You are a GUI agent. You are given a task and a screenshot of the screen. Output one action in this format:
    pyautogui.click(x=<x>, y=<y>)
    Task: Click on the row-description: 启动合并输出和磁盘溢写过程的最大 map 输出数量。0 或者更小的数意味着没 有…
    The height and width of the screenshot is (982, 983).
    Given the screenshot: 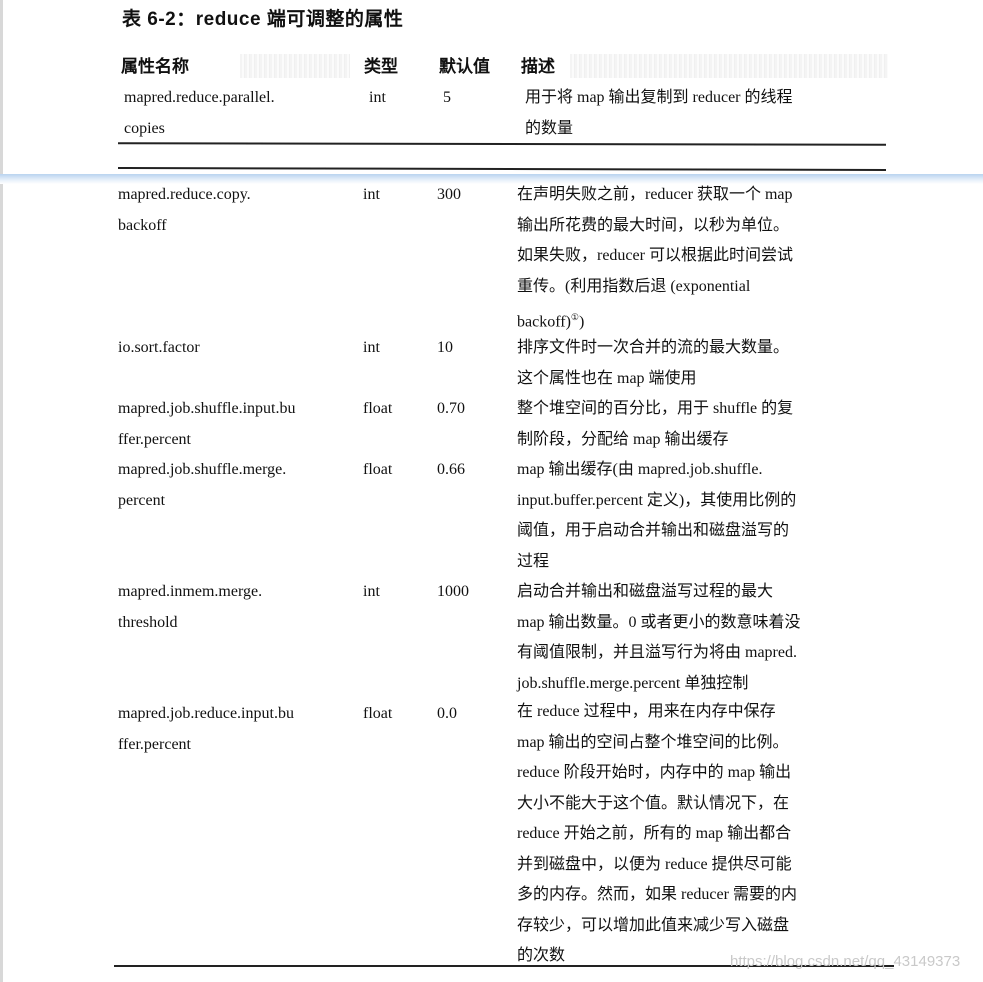 What is the action you would take?
    pyautogui.click(x=702, y=638)
    